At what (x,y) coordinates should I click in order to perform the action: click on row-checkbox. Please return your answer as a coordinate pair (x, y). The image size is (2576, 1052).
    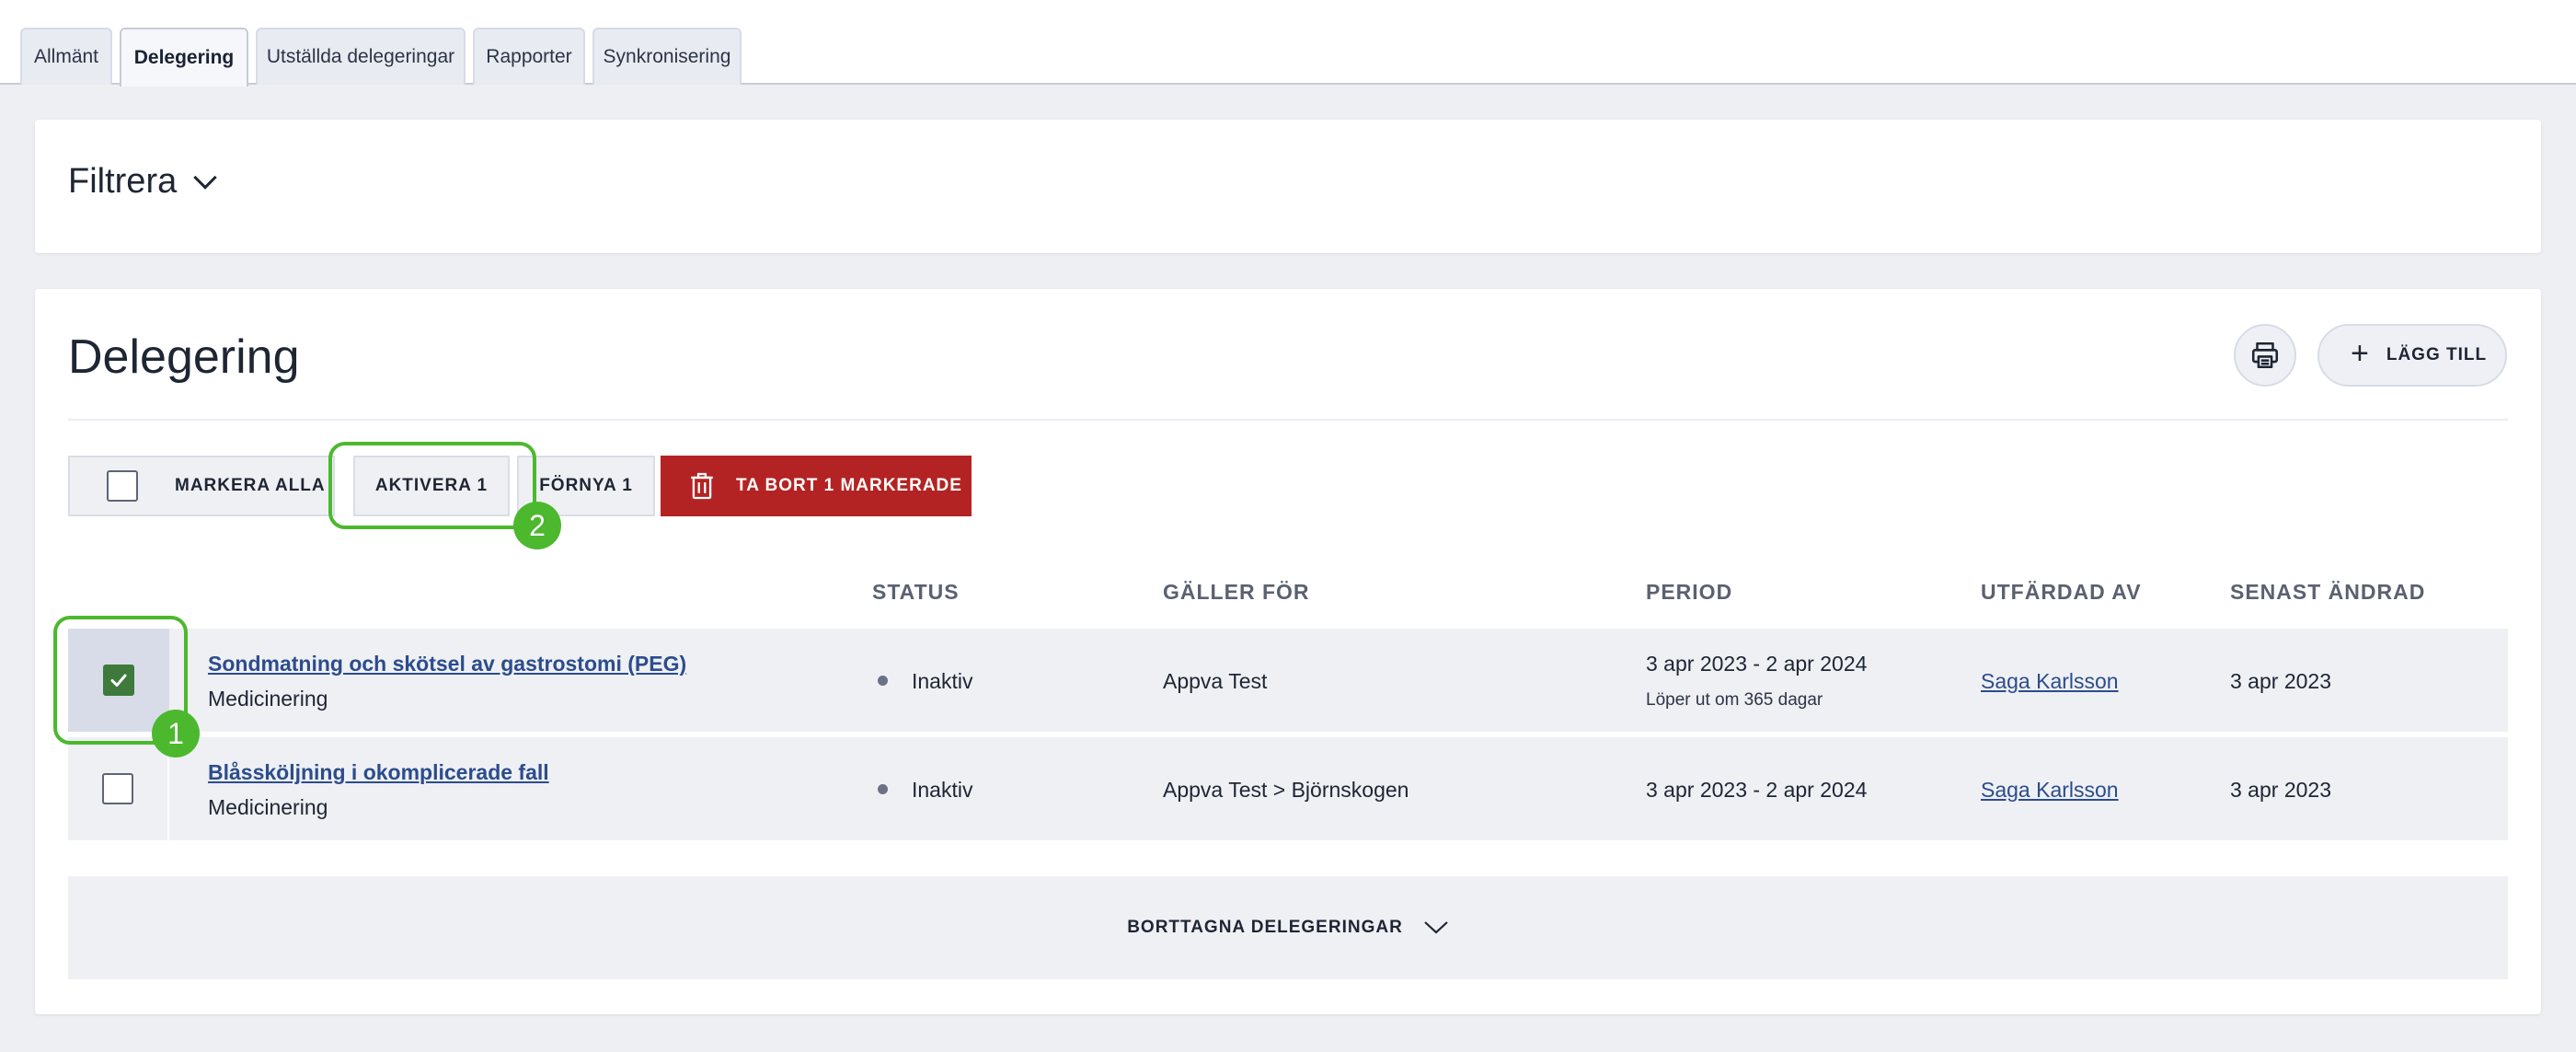
    Looking at the image, I should click on (117, 789).